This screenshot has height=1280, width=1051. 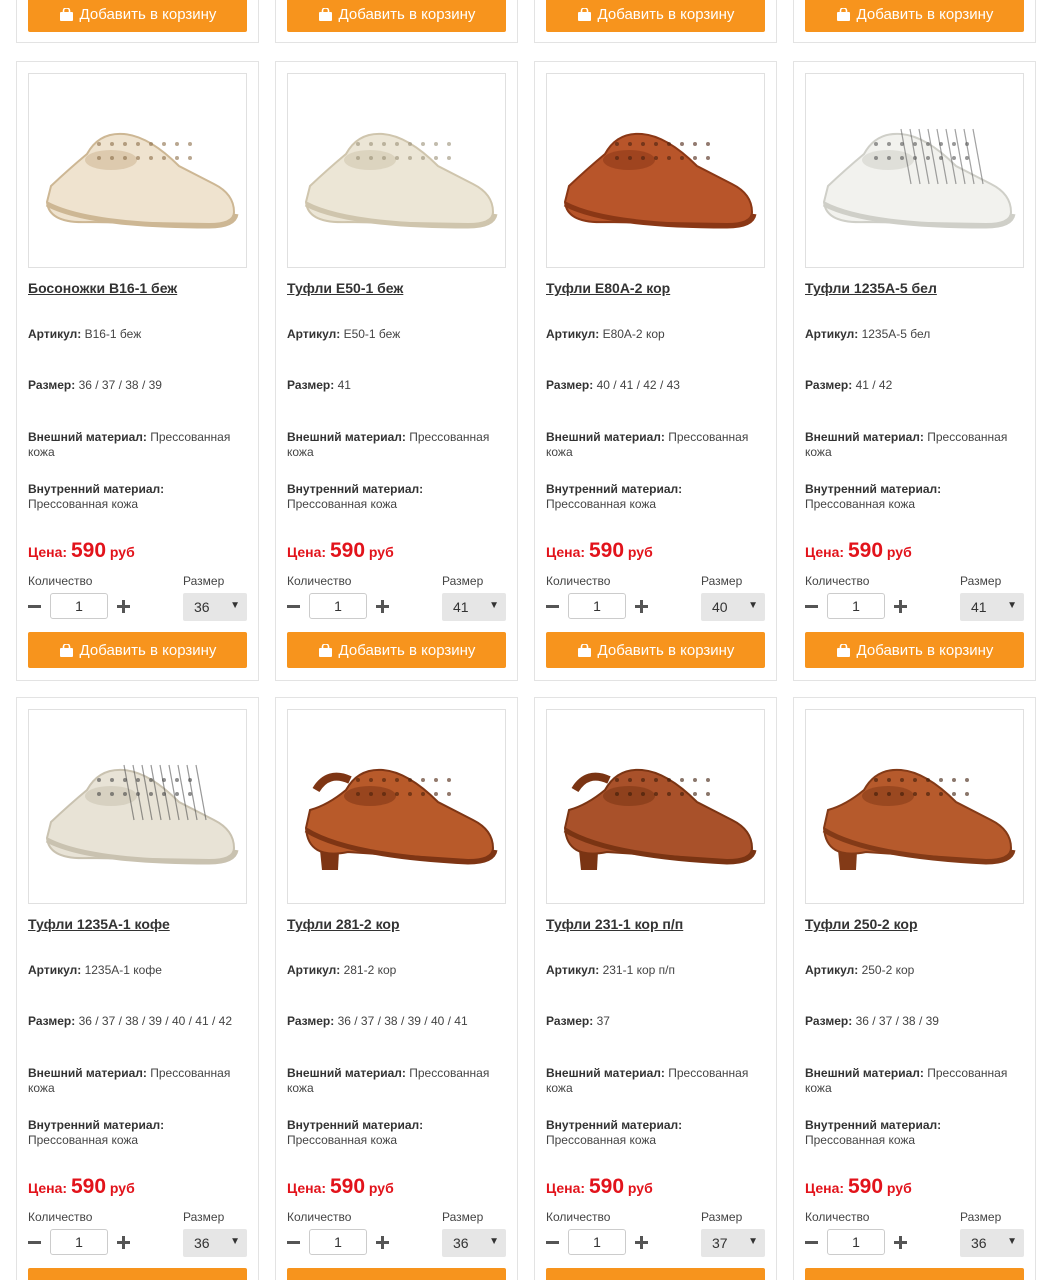 I want to click on size-select: 40 ▼, so click(x=733, y=607).